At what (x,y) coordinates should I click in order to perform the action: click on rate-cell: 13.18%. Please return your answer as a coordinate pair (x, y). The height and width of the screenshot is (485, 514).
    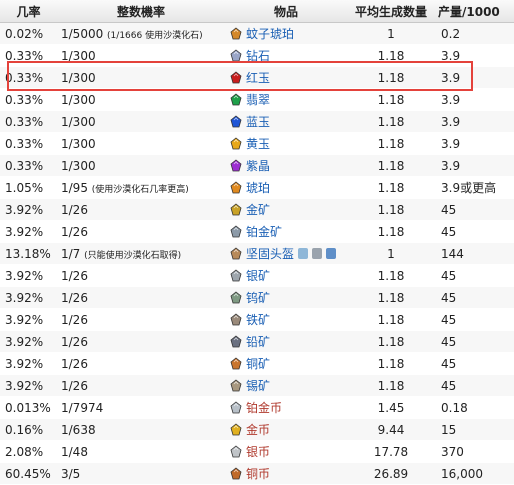
    Looking at the image, I should click on (28, 253).